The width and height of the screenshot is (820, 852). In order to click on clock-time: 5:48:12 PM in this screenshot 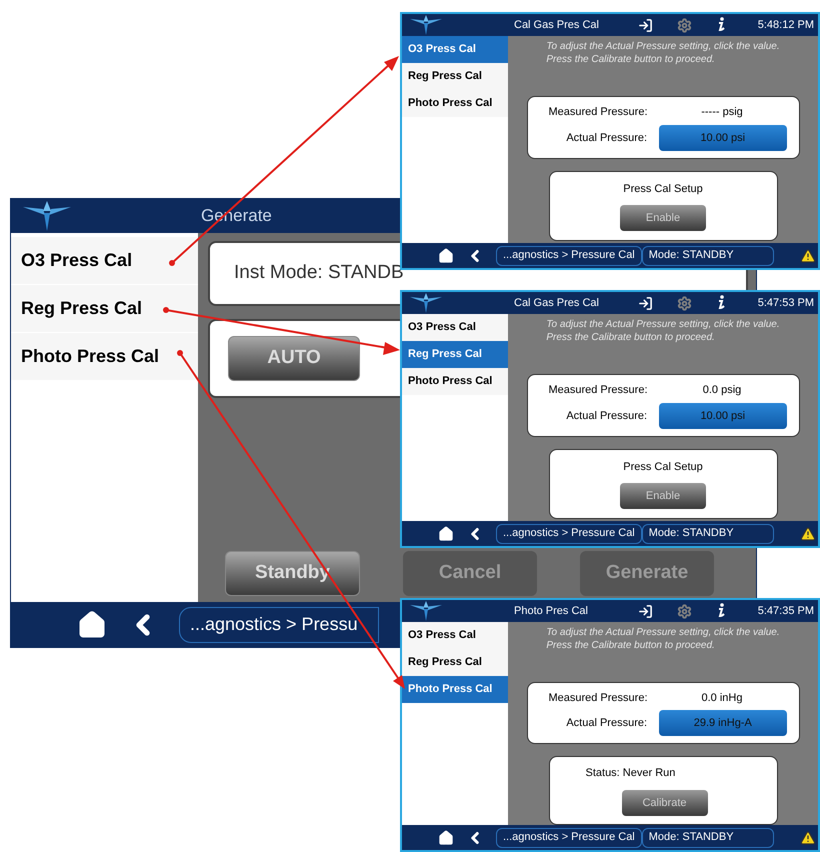, I will do `click(786, 25)`.